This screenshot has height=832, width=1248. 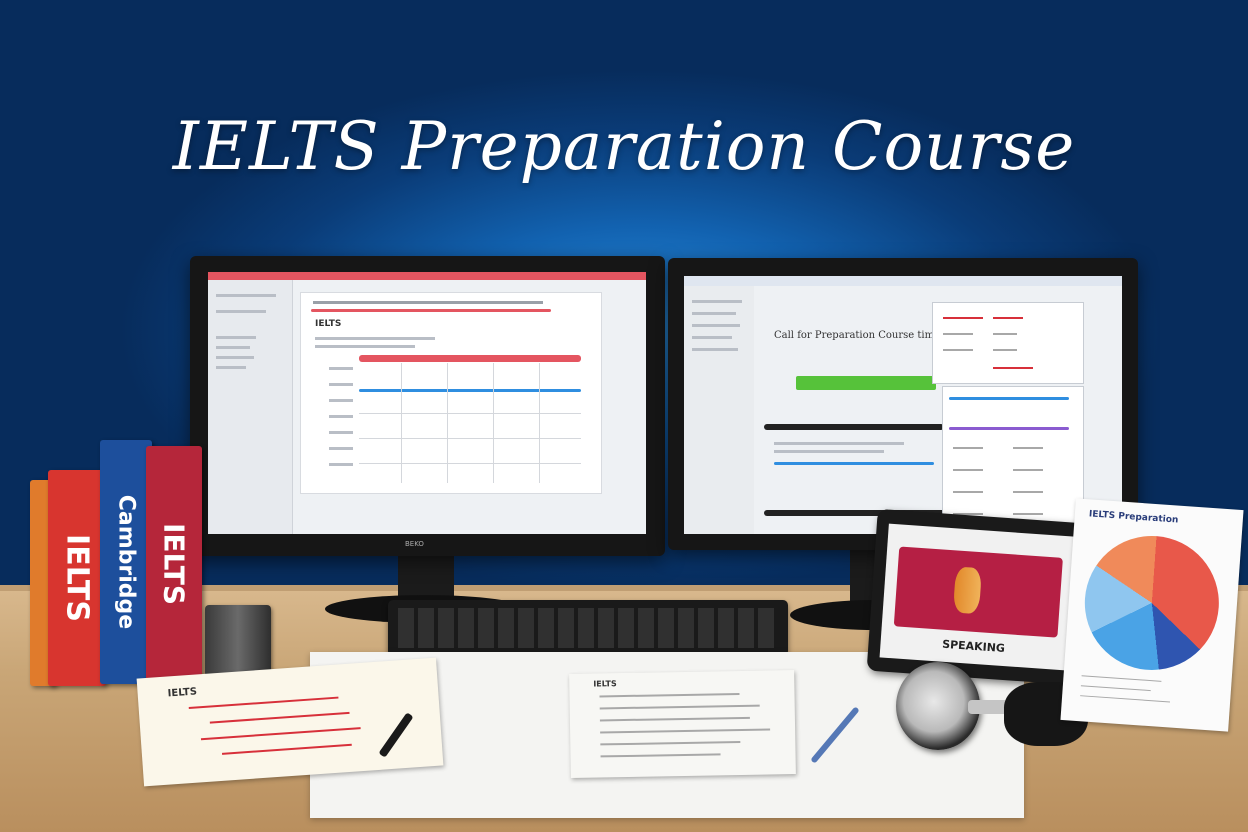 I want to click on red-header-bar, so click(x=470, y=358).